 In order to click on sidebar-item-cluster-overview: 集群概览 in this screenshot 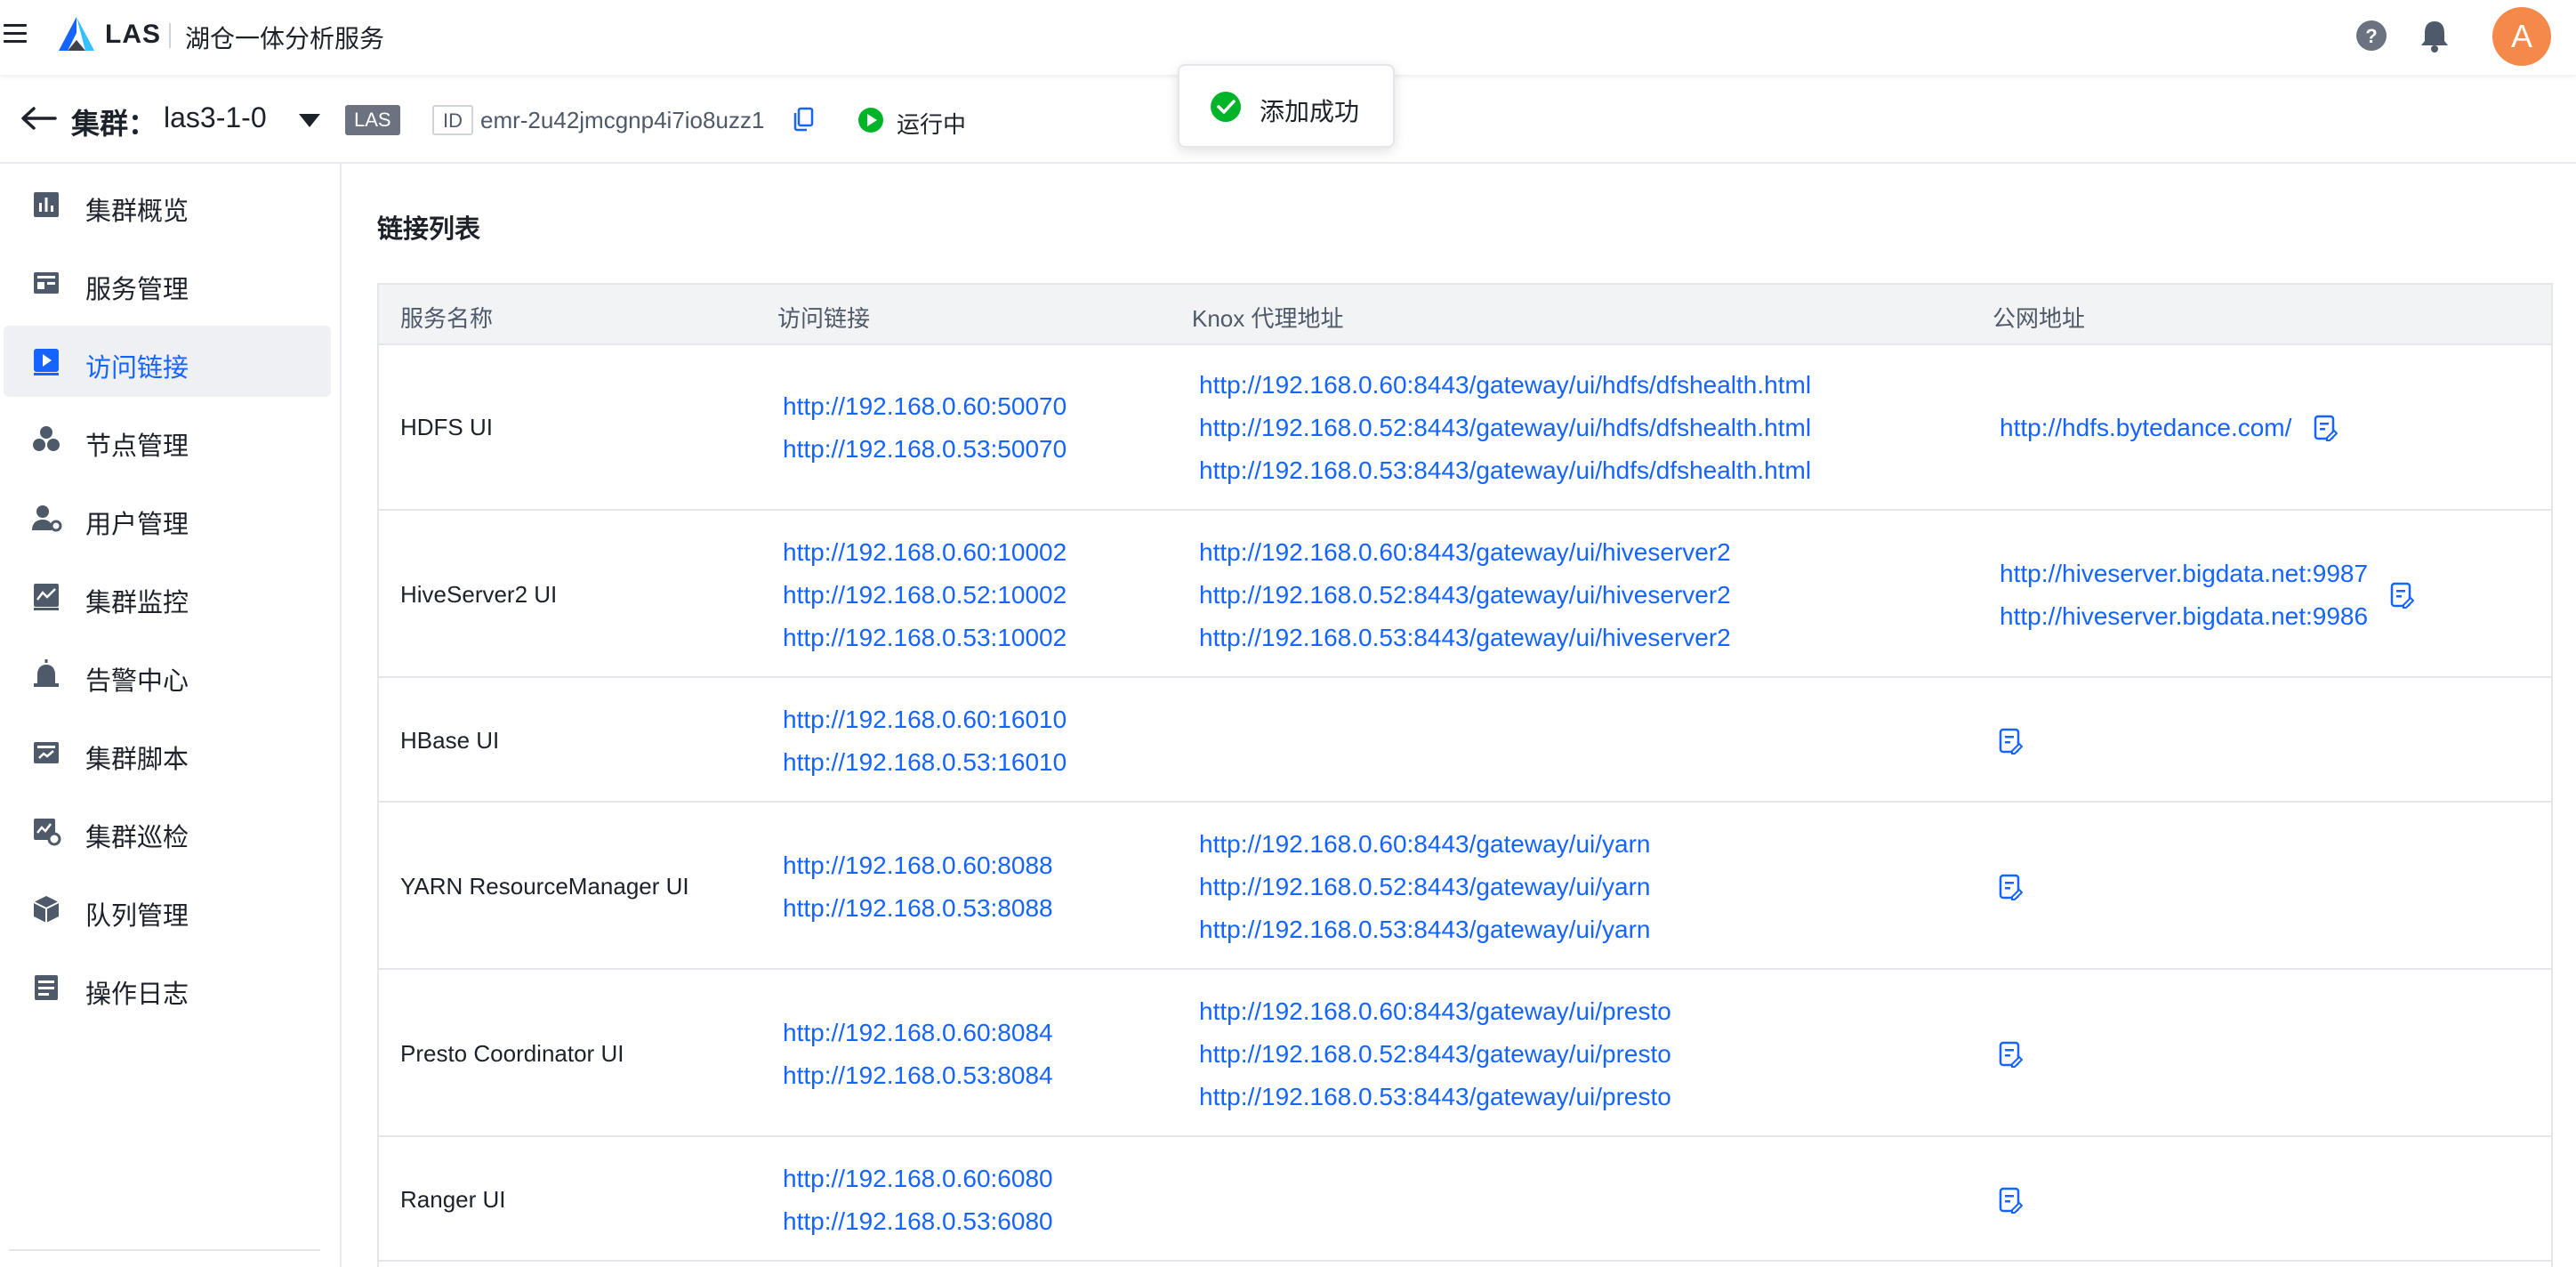, I will do `click(167, 204)`.